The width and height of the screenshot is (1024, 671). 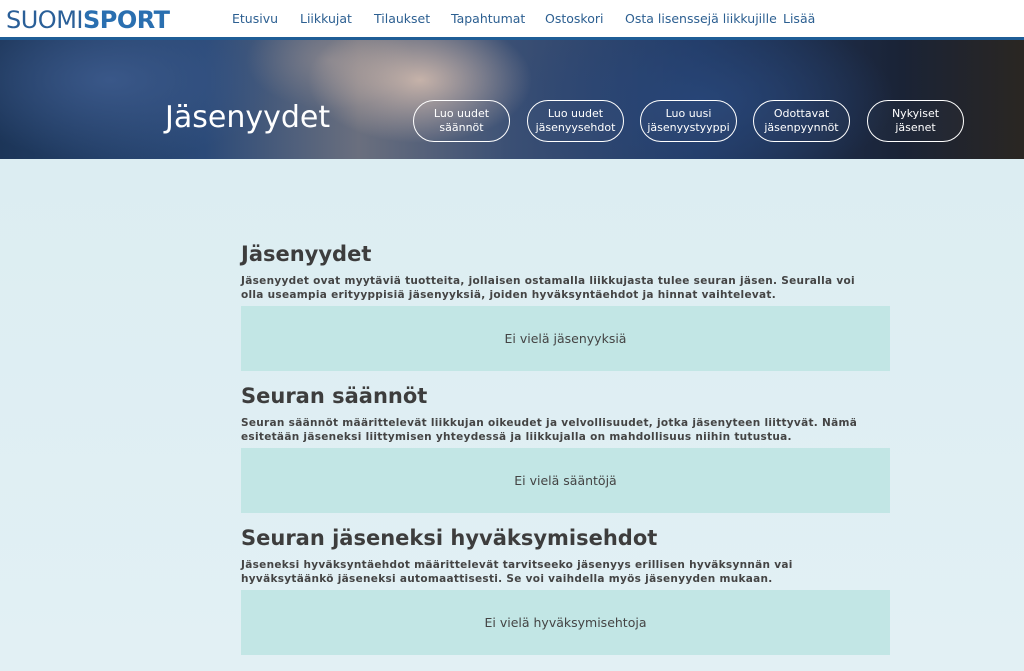 What do you see at coordinates (461, 121) in the screenshot?
I see `create-rules-button: Luo uudet säännöt` at bounding box center [461, 121].